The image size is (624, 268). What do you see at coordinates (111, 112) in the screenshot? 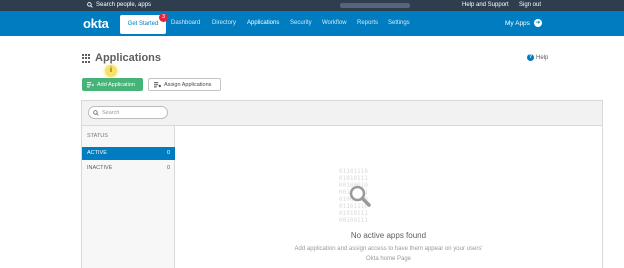
I see `search-placeholder: Search` at bounding box center [111, 112].